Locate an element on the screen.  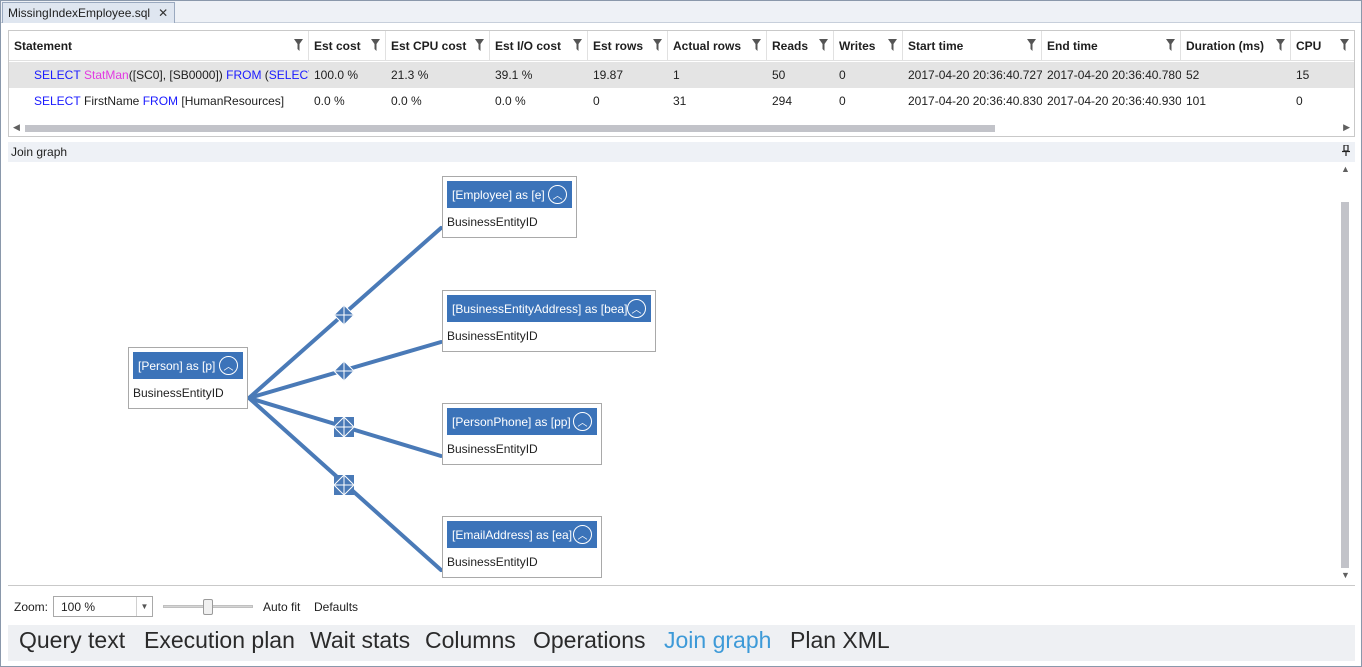
column-header-cpu: CPU is located at coordinates (1322, 46).